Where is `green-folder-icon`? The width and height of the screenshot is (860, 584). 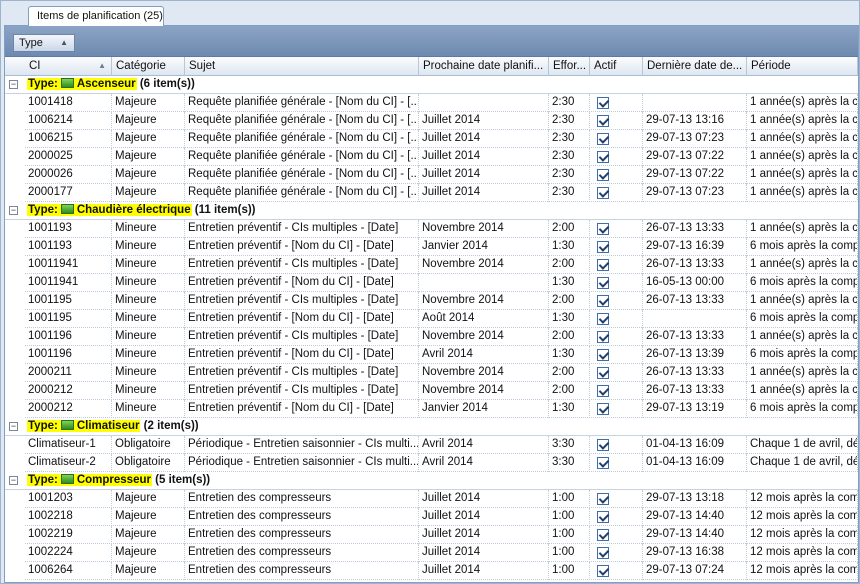 green-folder-icon is located at coordinates (67, 479).